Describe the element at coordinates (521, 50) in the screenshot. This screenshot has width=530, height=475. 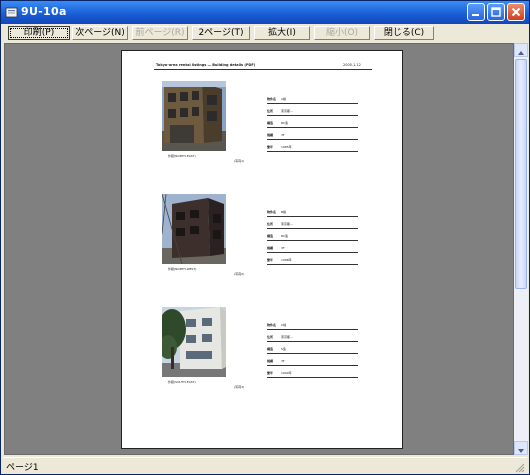
I see `scroll-up-button` at that location.